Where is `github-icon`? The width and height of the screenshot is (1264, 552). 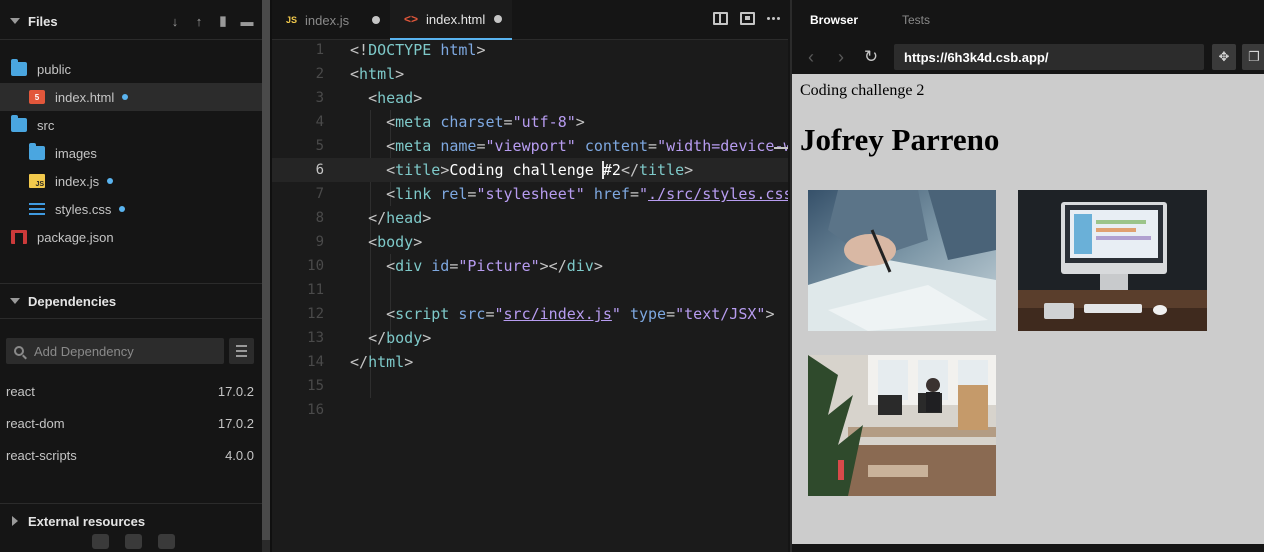
github-icon is located at coordinates (133, 541).